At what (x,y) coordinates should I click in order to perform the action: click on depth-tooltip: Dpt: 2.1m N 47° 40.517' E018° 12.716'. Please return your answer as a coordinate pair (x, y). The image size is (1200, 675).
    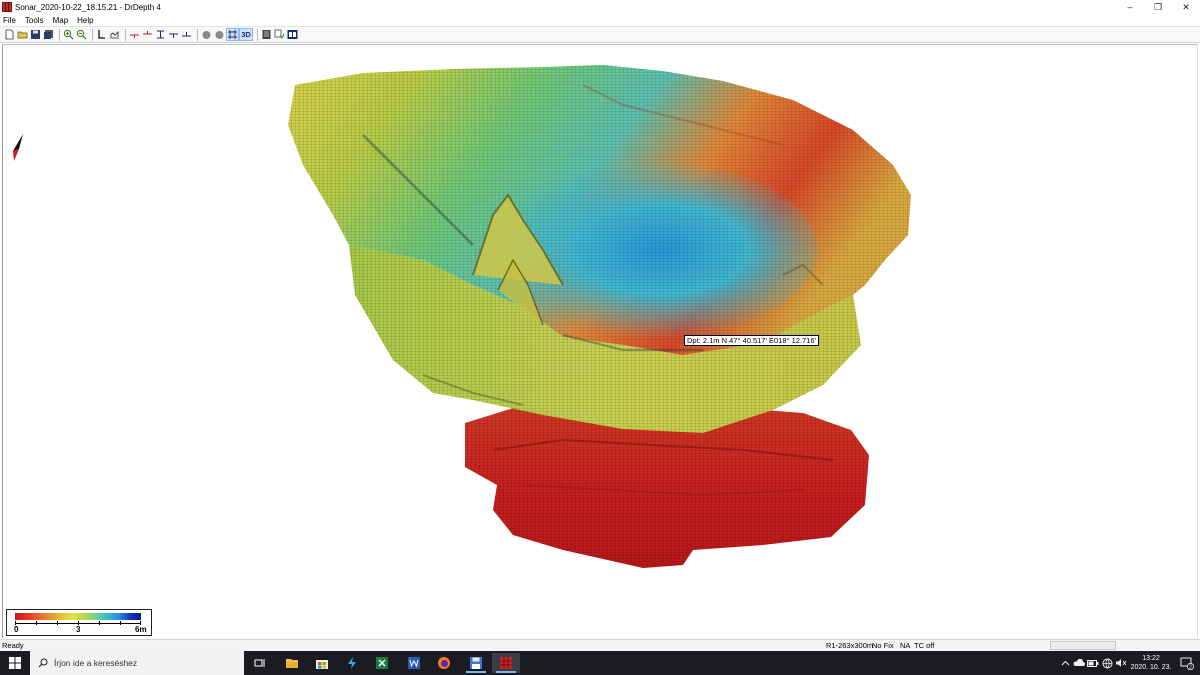
    Looking at the image, I should click on (751, 340).